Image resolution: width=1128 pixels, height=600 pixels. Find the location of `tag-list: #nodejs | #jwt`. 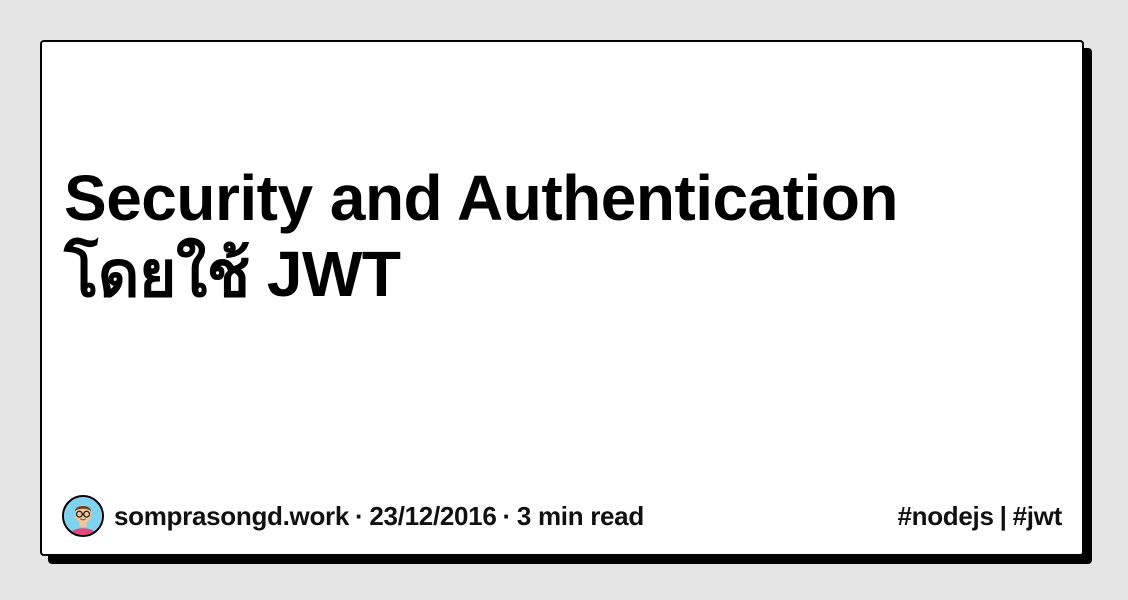

tag-list: #nodejs | #jwt is located at coordinates (979, 516).